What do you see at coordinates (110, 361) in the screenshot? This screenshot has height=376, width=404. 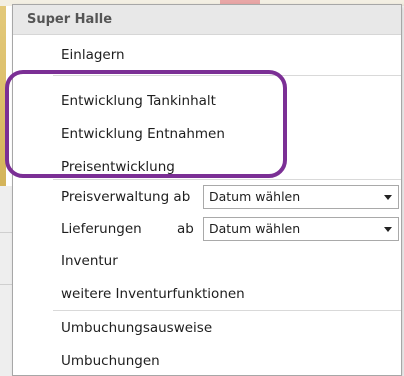 I see `menu-item-umbuchungen: Umbuchungen` at bounding box center [110, 361].